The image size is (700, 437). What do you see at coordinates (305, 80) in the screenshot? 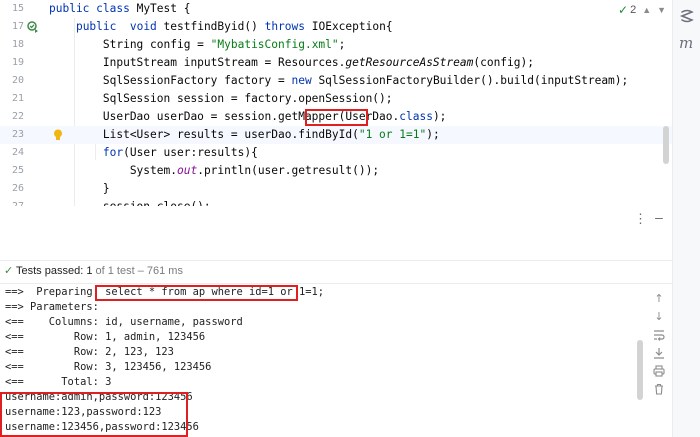
I see `code-token: new` at bounding box center [305, 80].